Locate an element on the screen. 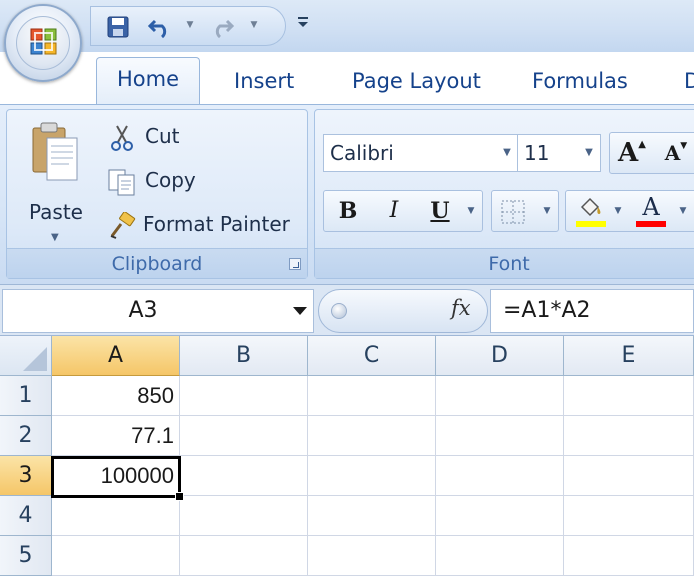 This screenshot has height=582, width=694. column-header-c: C is located at coordinates (372, 356).